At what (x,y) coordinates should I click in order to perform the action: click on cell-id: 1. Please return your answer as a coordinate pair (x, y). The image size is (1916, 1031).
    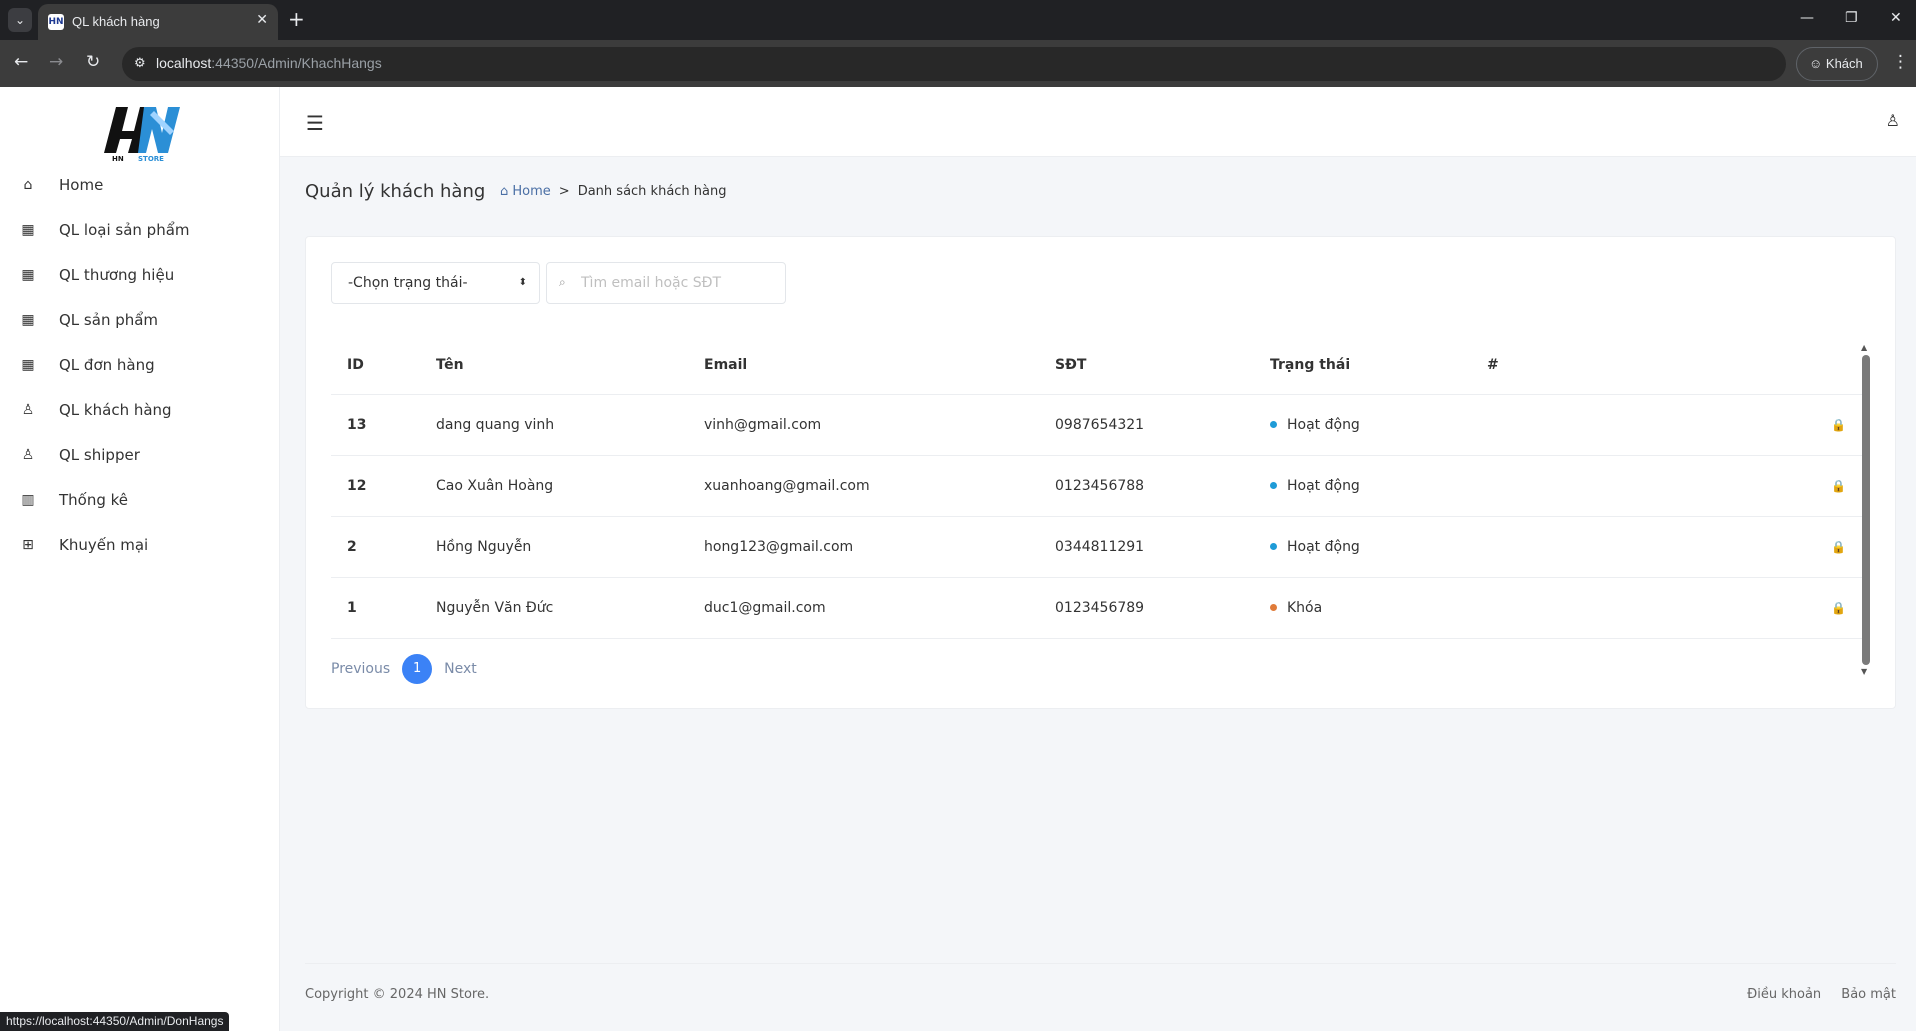
    Looking at the image, I should click on (375, 608).